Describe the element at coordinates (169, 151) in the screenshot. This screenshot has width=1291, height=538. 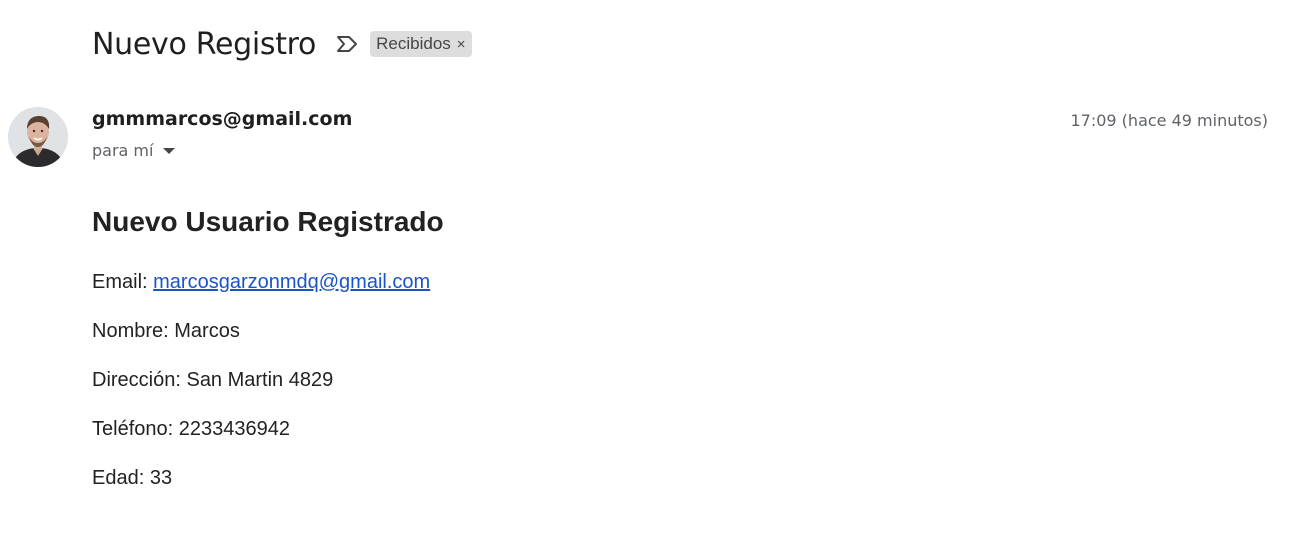
I see `caret-down-icon` at that location.